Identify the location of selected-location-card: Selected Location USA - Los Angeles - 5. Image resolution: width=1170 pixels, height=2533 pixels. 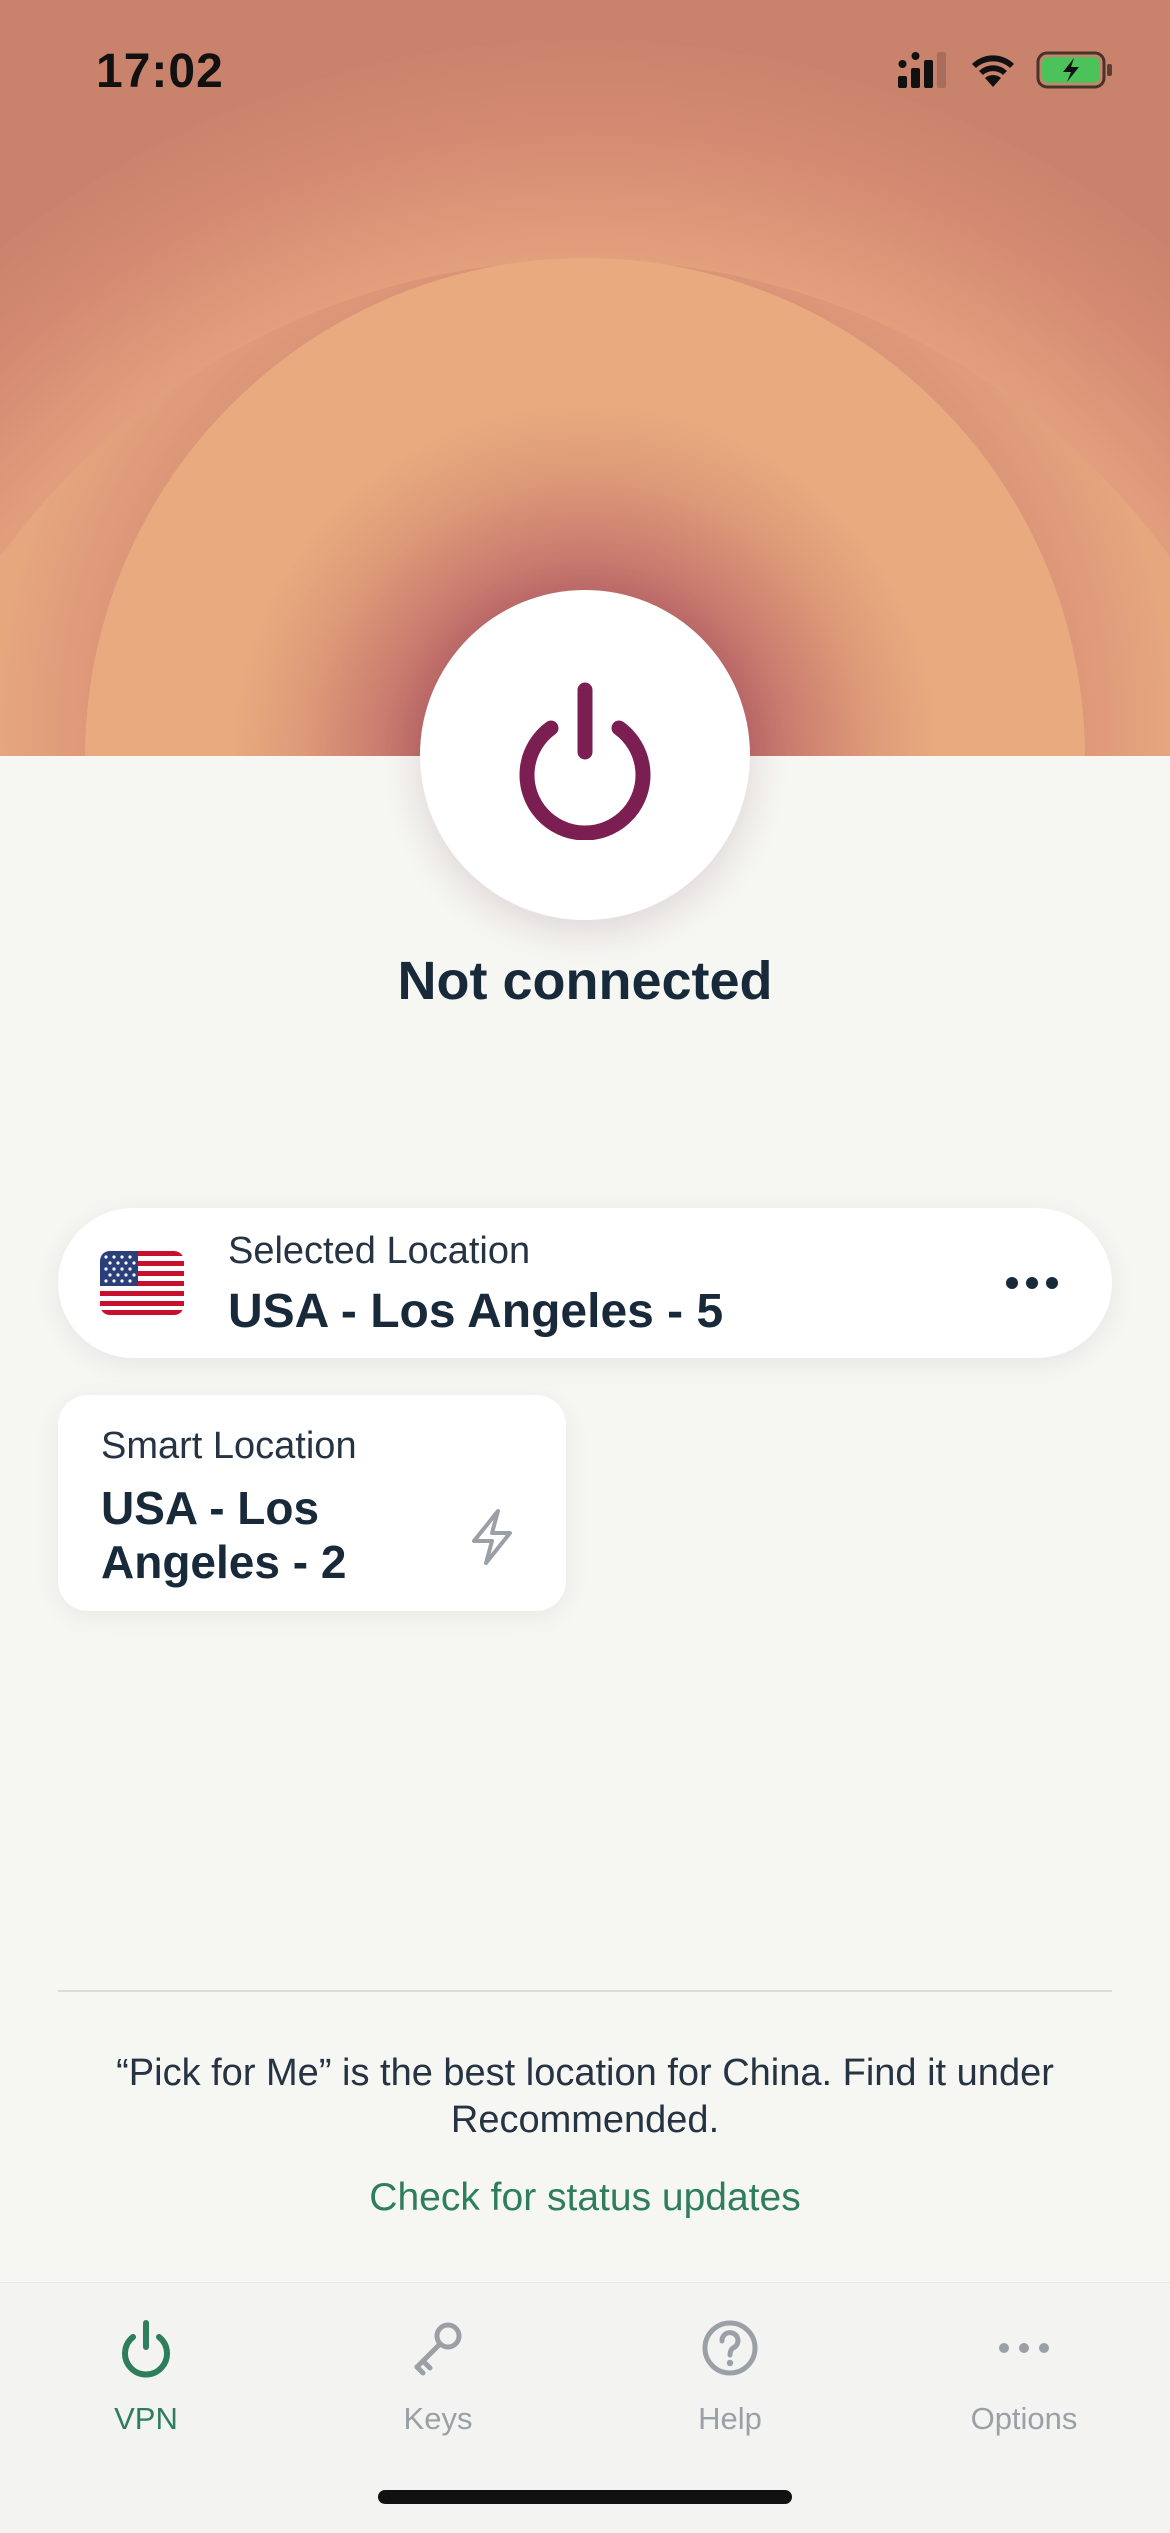
(585, 1283).